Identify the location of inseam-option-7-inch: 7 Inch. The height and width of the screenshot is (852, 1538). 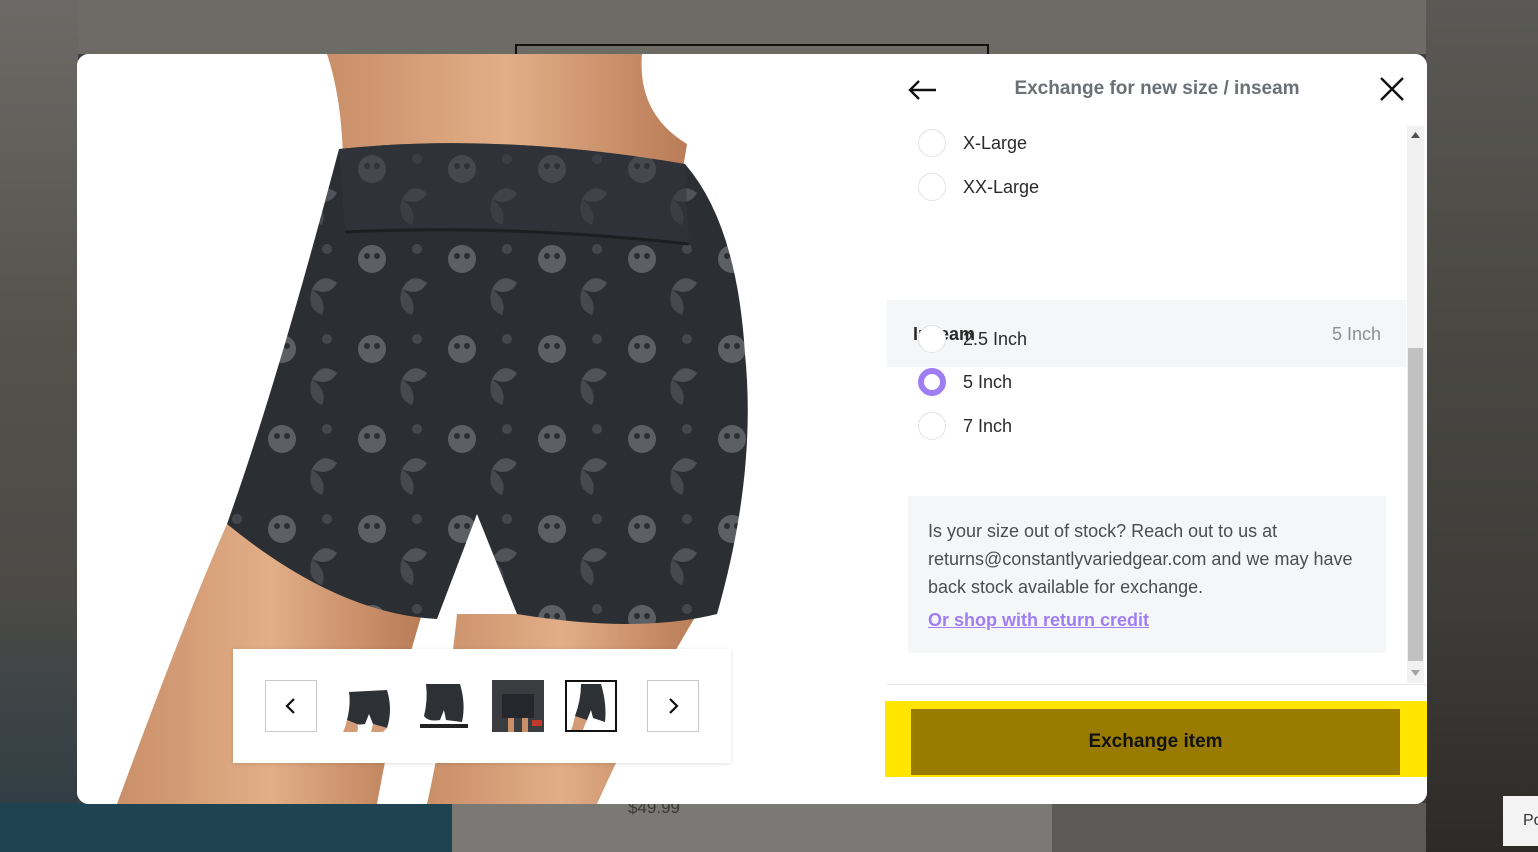
(965, 426).